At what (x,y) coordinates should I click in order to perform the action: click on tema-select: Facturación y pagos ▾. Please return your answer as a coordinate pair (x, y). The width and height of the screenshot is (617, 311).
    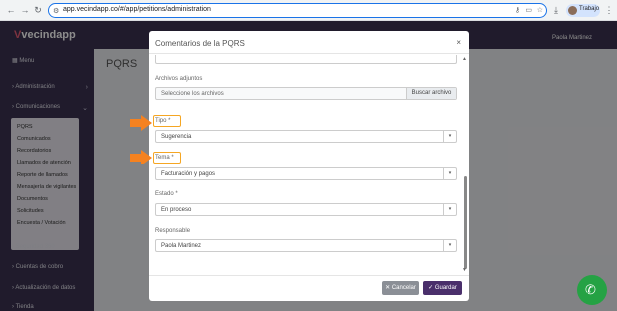
    Looking at the image, I should click on (306, 173).